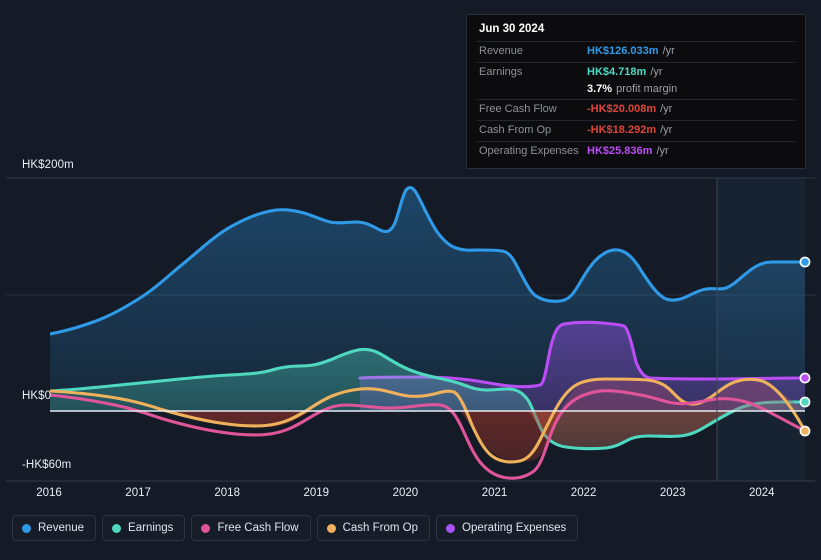 This screenshot has height=560, width=821. What do you see at coordinates (512, 29) in the screenshot?
I see `tooltip-date: Jun 30 2024` at bounding box center [512, 29].